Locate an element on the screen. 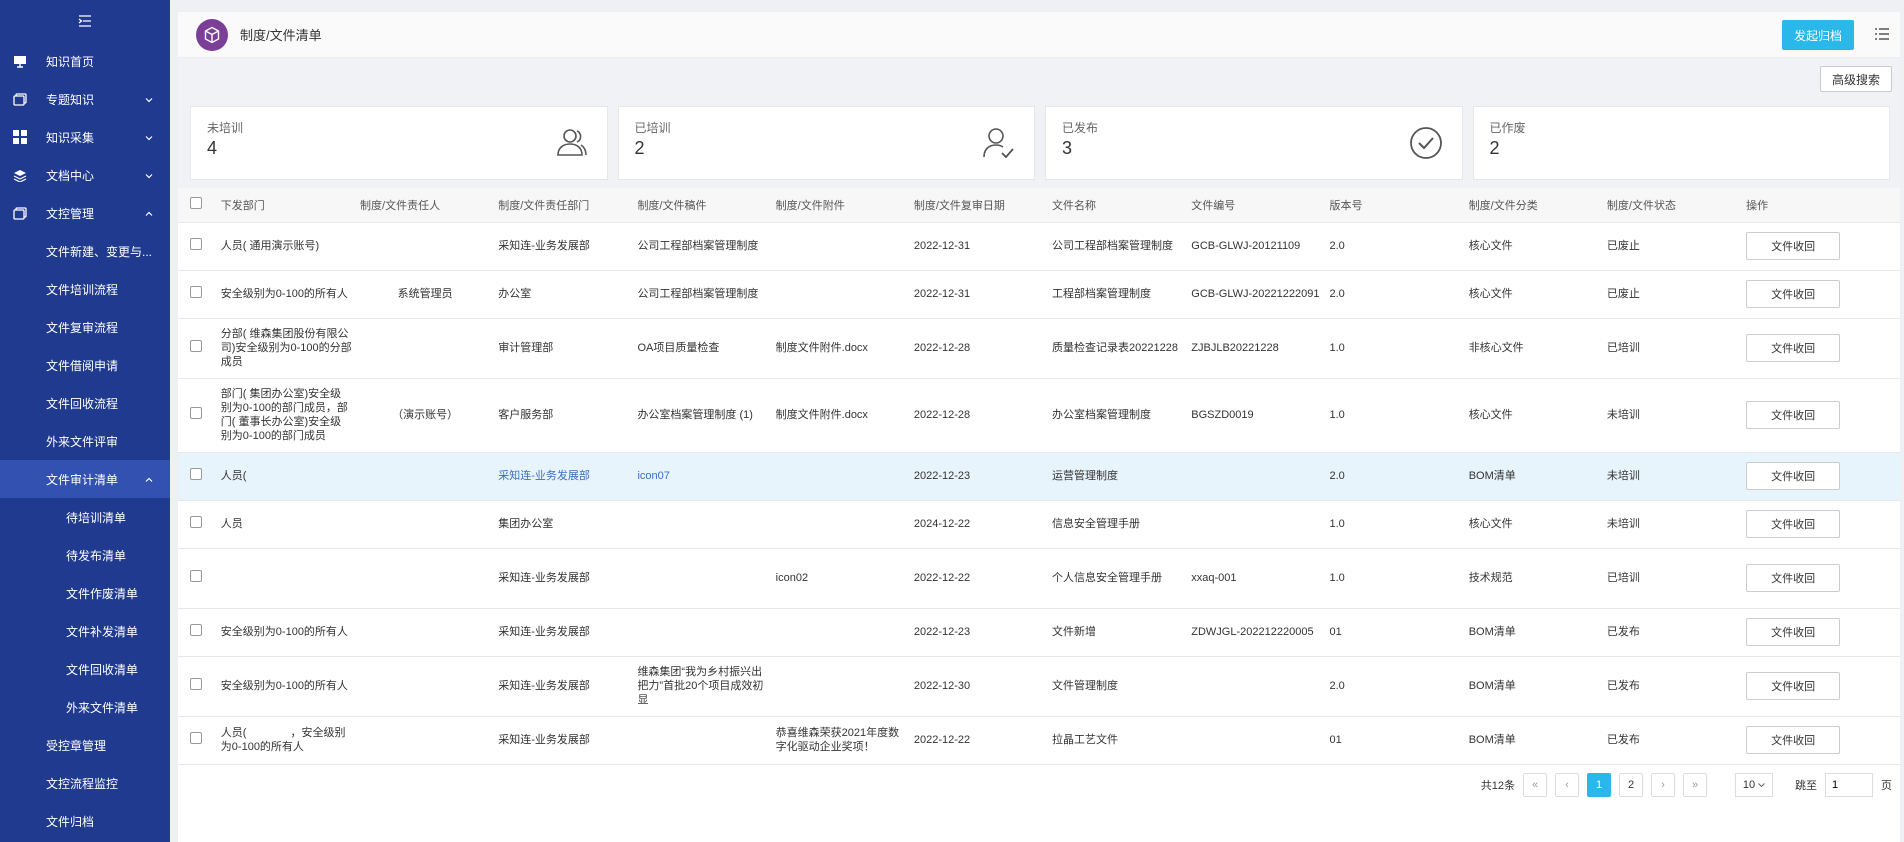 The image size is (1904, 842). last-page-button: » is located at coordinates (1695, 785).